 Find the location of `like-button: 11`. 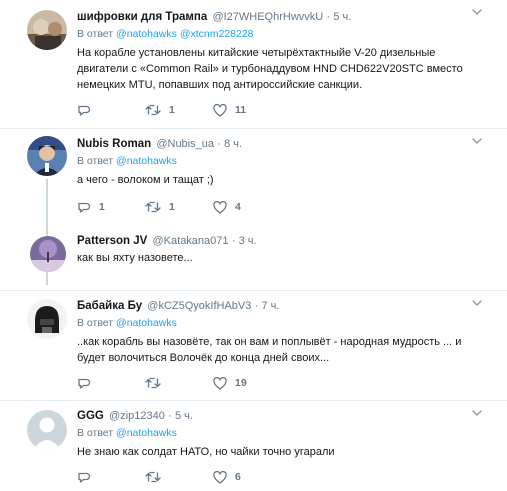

like-button: 11 is located at coordinates (247, 110).